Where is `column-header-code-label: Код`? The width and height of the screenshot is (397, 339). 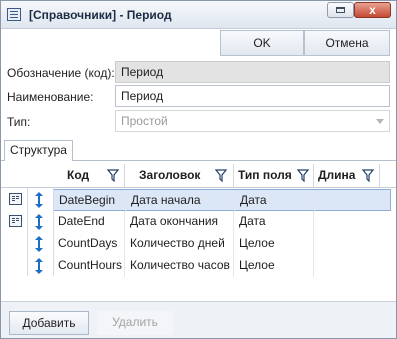
column-header-code-label: Код is located at coordinates (78, 175).